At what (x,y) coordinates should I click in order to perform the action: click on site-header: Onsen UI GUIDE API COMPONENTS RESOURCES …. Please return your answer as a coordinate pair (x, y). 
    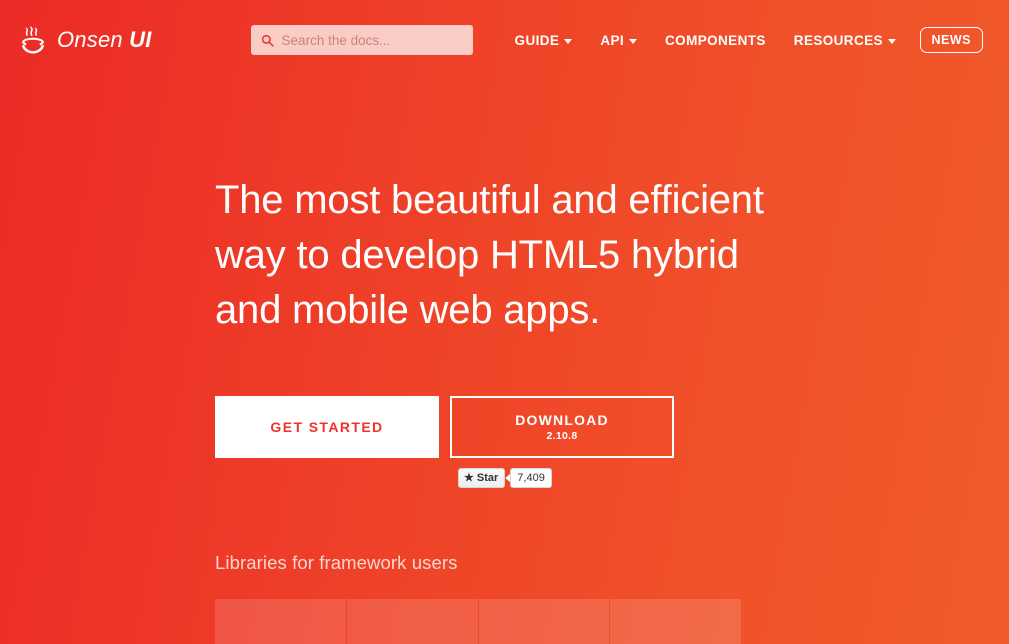
    Looking at the image, I should click on (504, 40).